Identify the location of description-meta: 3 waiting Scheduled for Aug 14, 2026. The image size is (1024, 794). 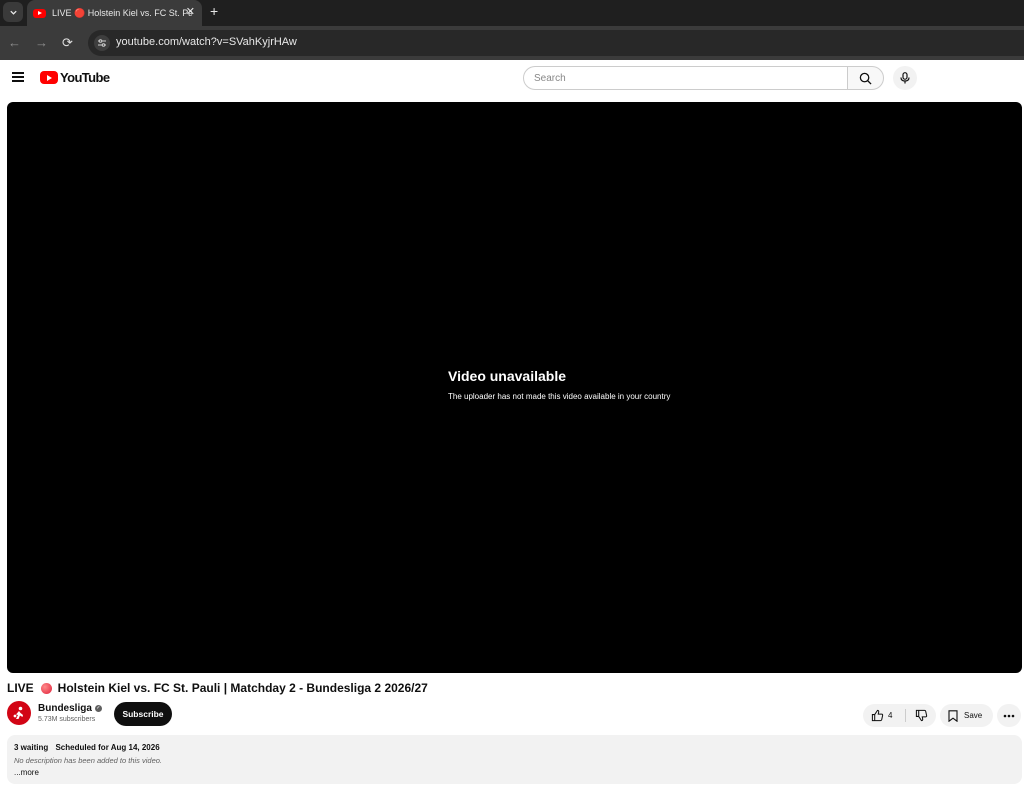
(87, 747).